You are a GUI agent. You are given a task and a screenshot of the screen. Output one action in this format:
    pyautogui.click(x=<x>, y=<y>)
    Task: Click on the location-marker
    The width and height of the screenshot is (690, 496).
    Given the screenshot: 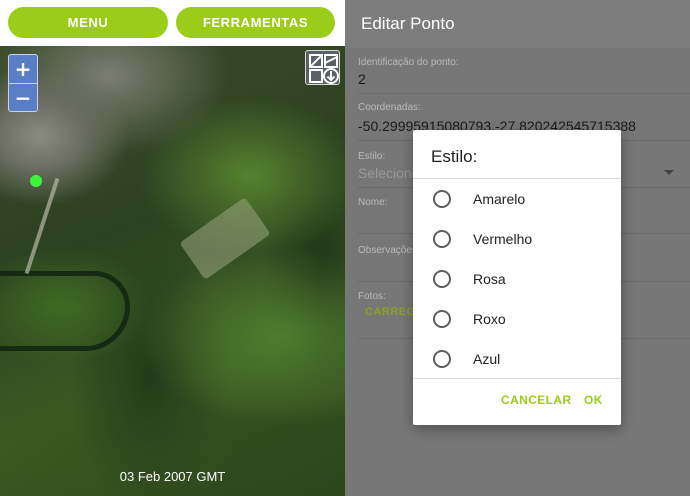 What is the action you would take?
    pyautogui.click(x=36, y=181)
    